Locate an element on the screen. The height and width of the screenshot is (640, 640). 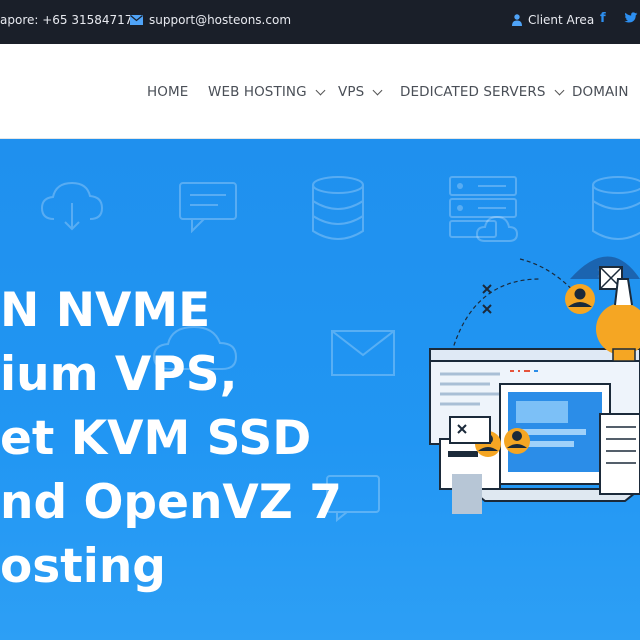
support-email: support@hosteons.com is located at coordinates (220, 20).